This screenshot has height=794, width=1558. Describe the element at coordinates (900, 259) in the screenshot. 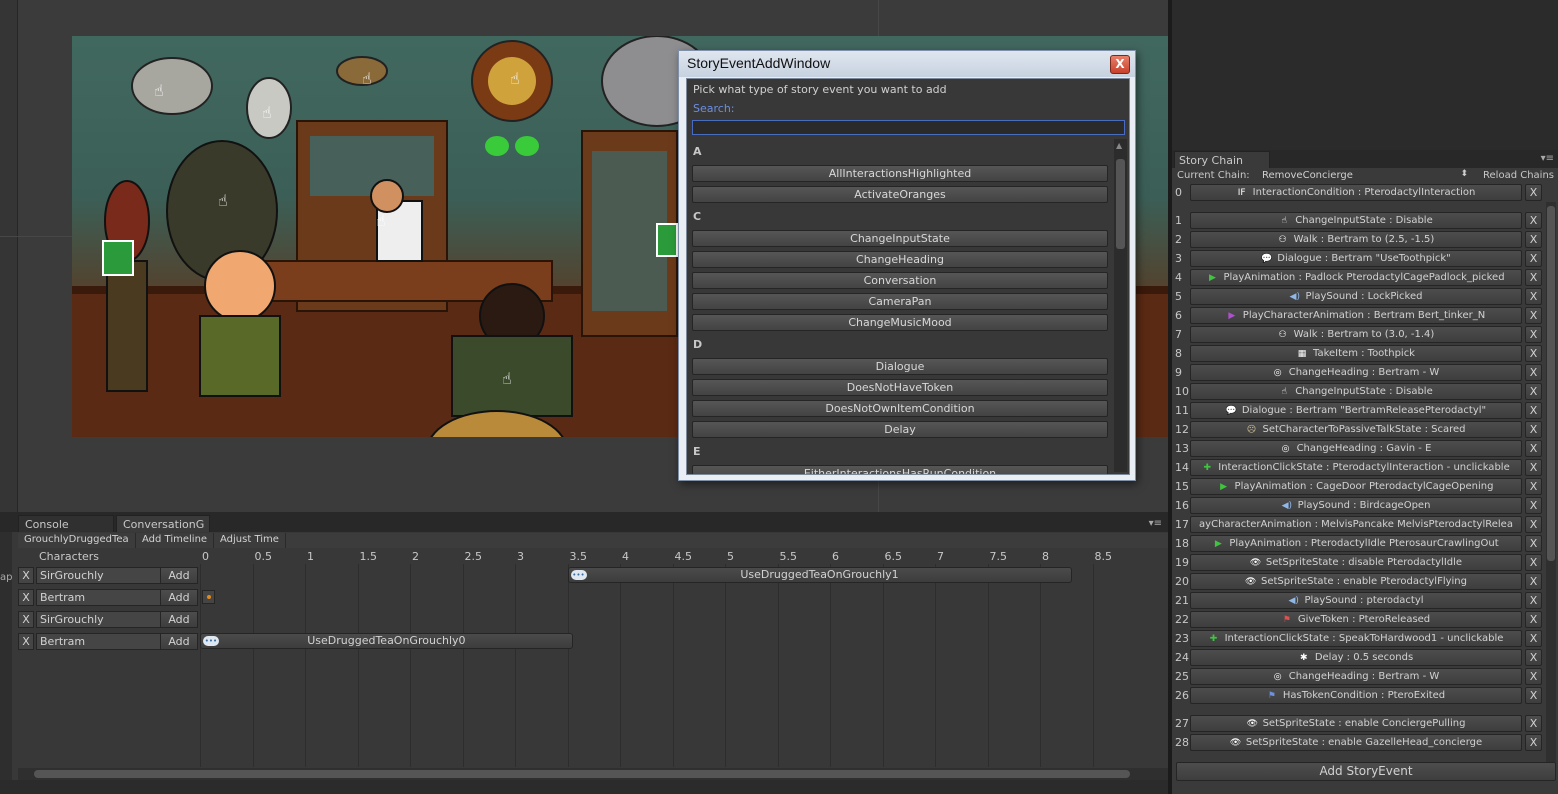

I see `event-type-button: ChangeHeading` at that location.